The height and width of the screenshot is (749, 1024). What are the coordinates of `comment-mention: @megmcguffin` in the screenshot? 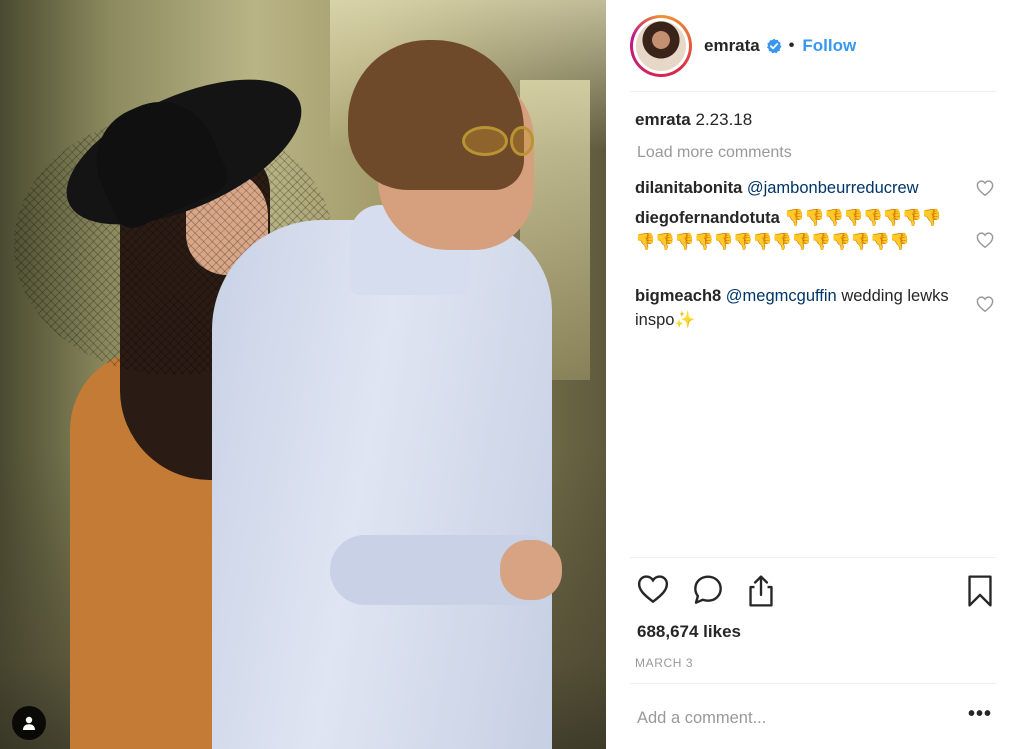 It's located at (781, 296).